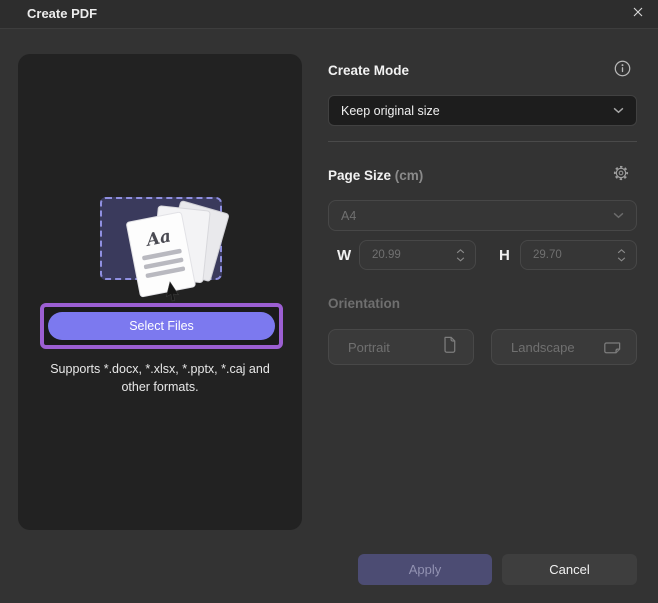  What do you see at coordinates (408, 255) in the screenshot?
I see `width-input` at bounding box center [408, 255].